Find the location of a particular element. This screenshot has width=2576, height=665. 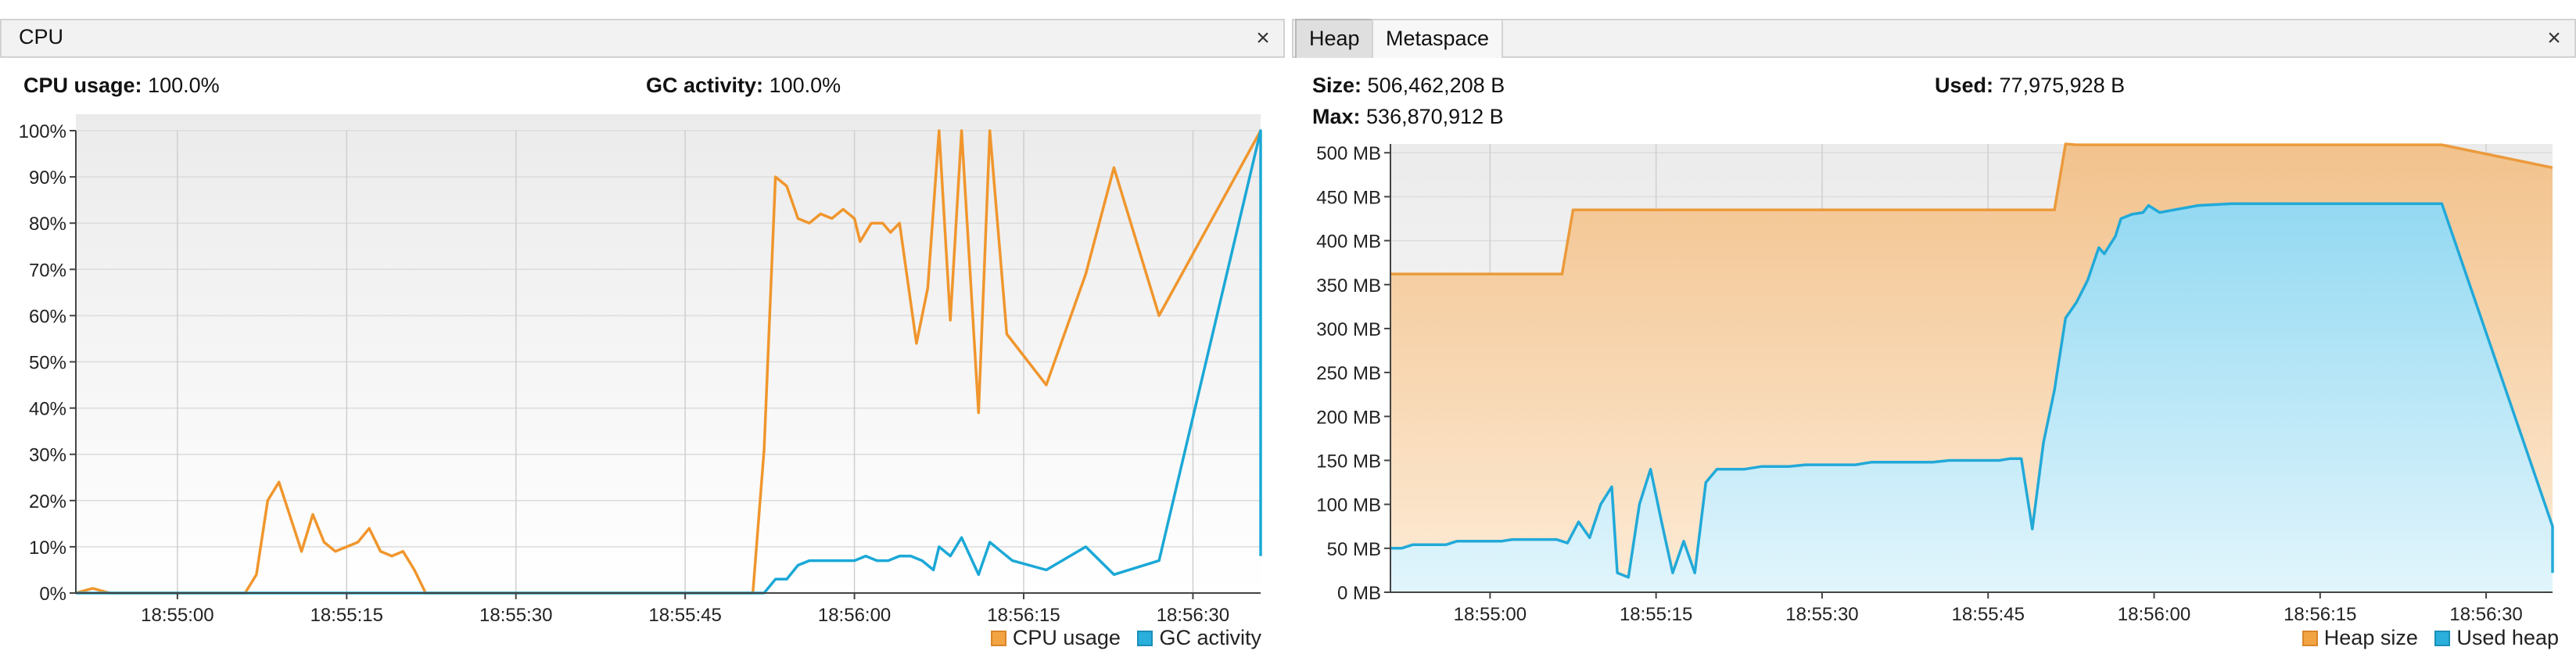

y-tick-label: 10% is located at coordinates (47, 548).